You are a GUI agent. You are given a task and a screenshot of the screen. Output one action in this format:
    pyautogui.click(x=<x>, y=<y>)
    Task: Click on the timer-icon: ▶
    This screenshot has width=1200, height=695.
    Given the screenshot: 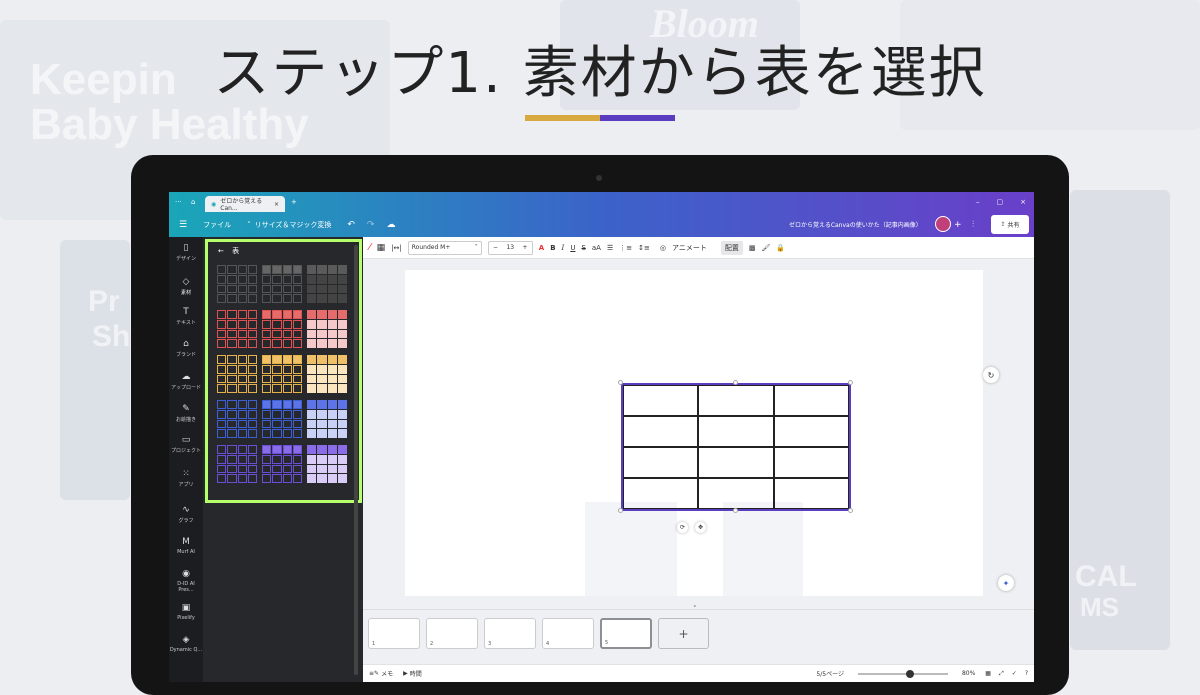 What is the action you would take?
    pyautogui.click(x=405, y=673)
    